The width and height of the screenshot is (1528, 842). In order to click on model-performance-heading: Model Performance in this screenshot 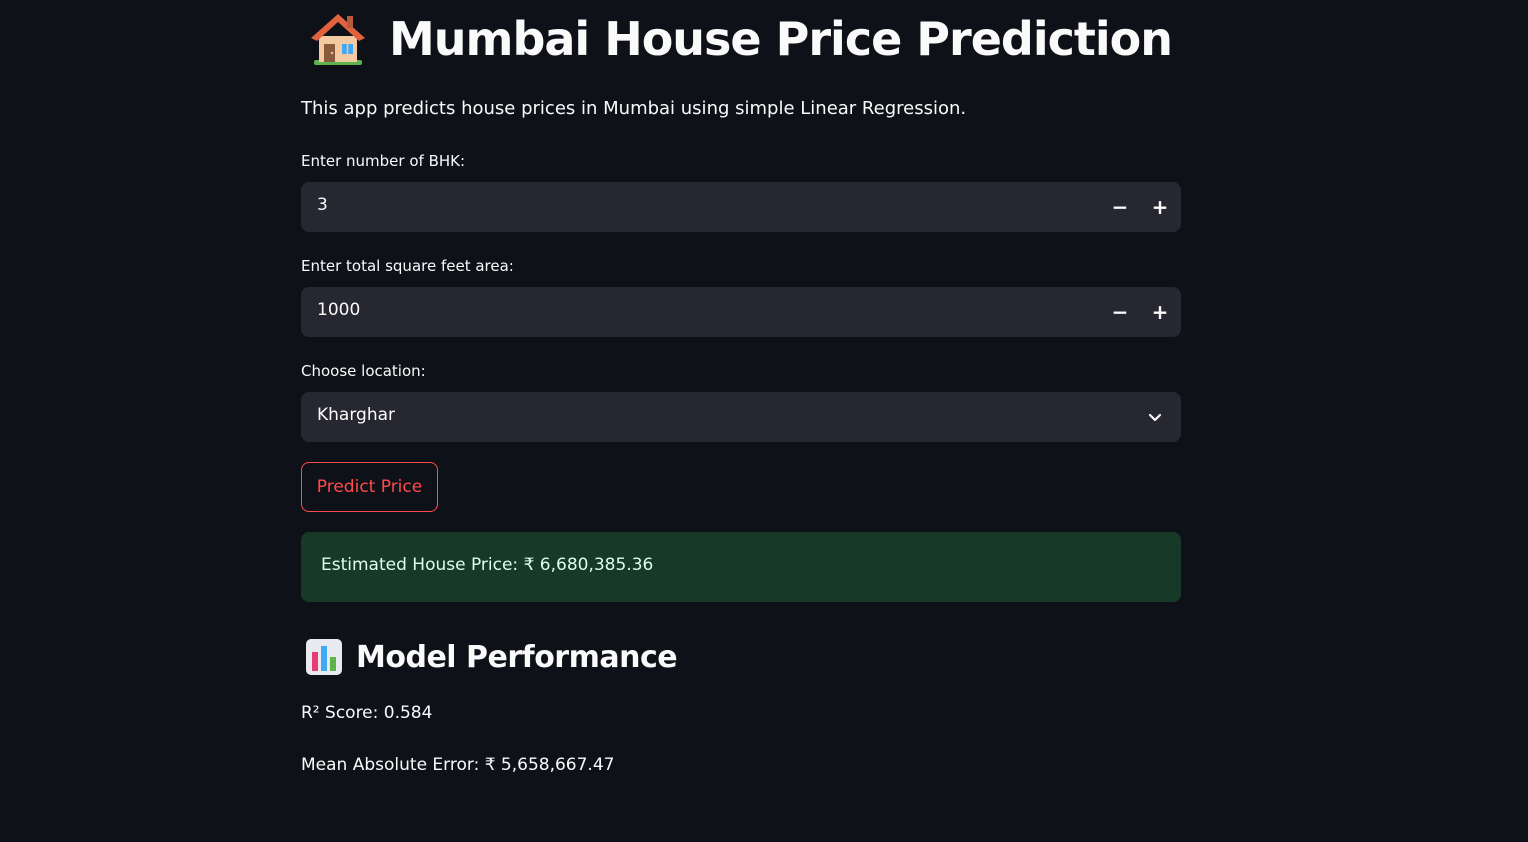, I will do `click(517, 657)`.